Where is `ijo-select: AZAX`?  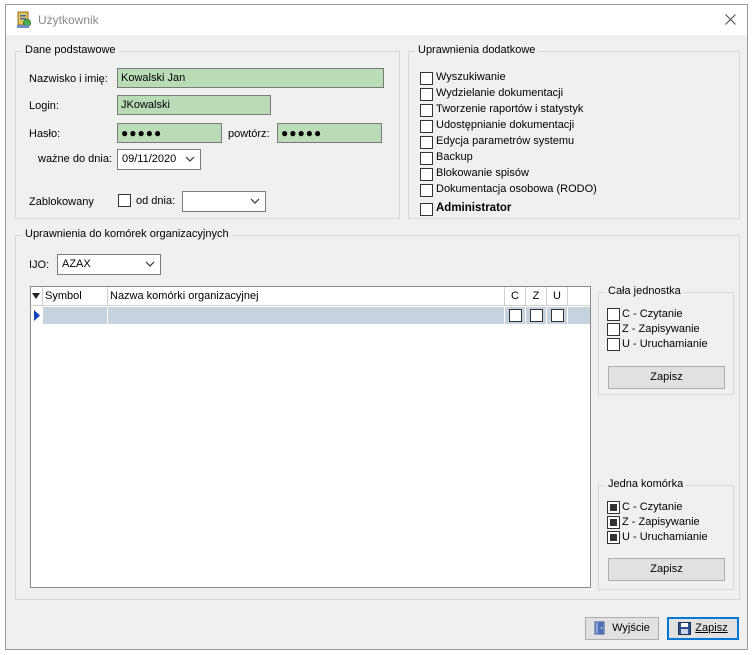 ijo-select: AZAX is located at coordinates (109, 264).